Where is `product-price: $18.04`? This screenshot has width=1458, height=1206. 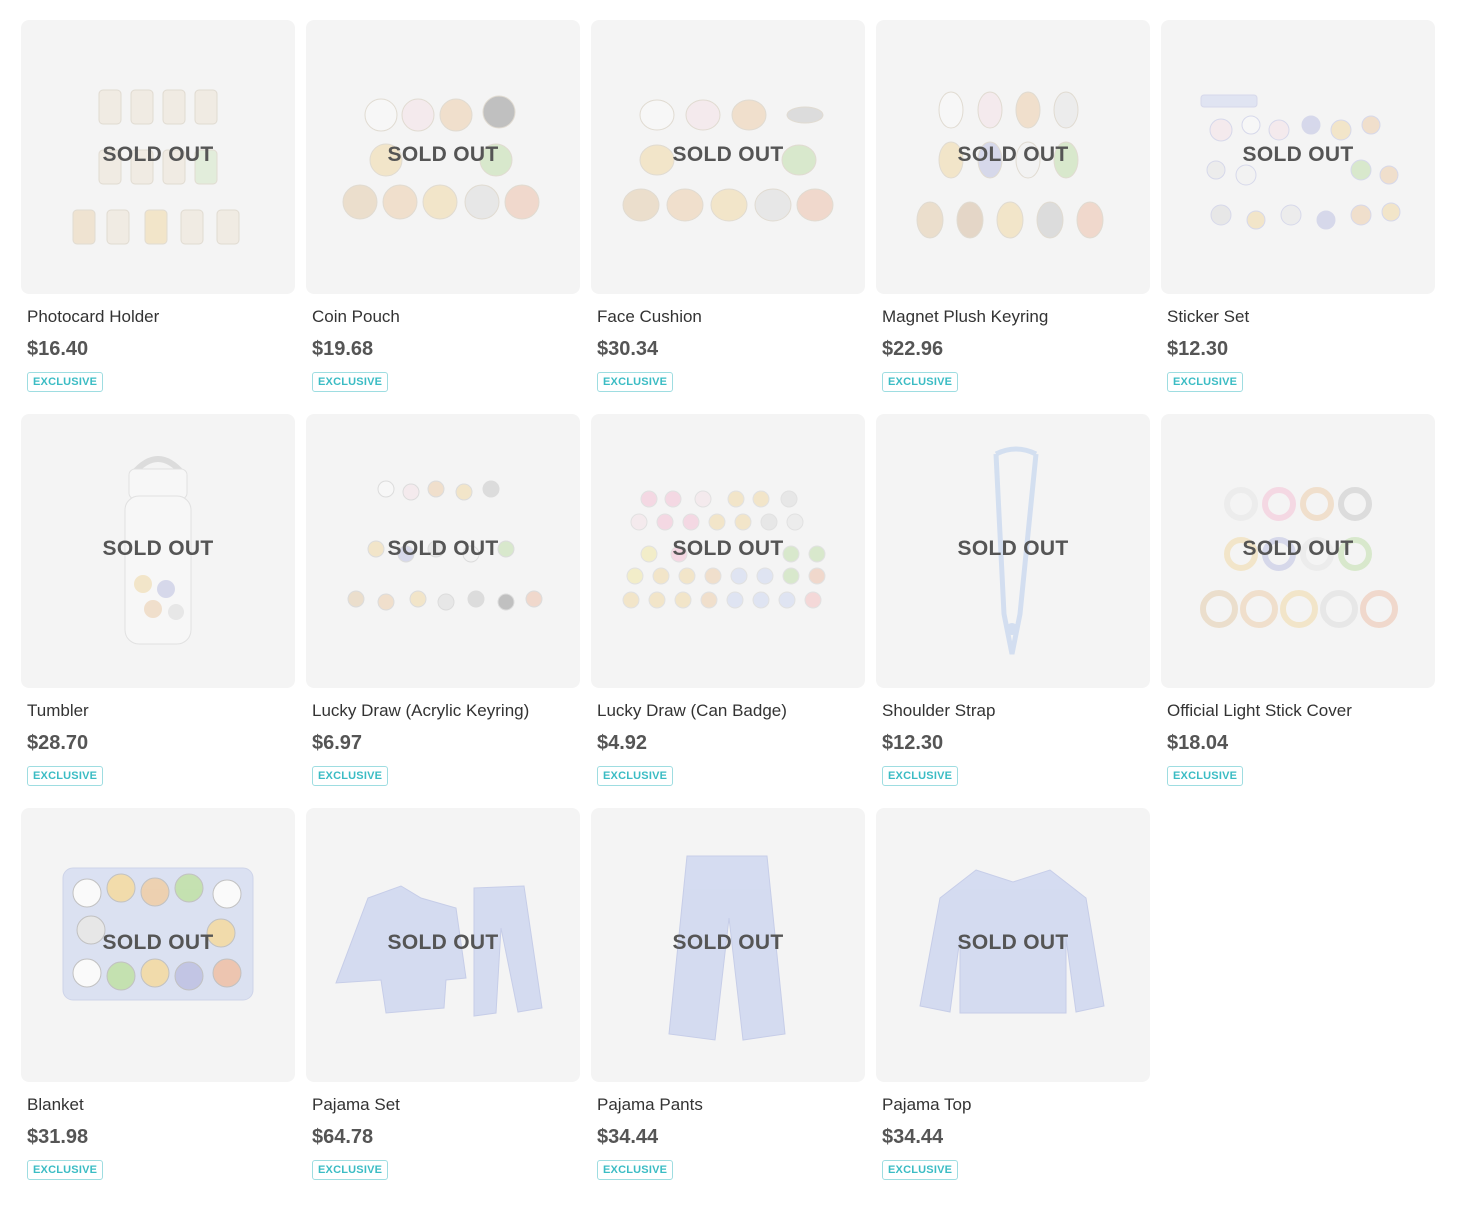
product-price: $18.04 is located at coordinates (1198, 743).